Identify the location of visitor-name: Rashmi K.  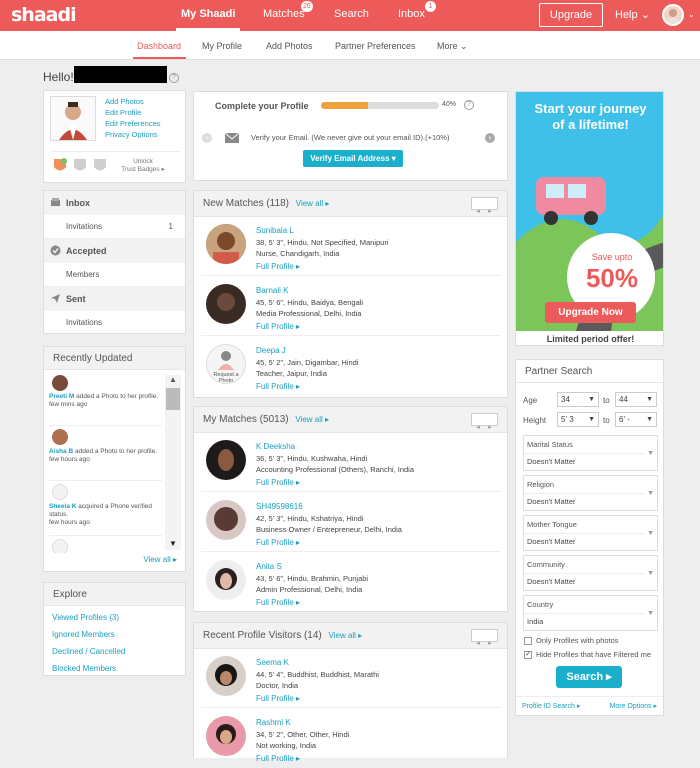
(273, 722).